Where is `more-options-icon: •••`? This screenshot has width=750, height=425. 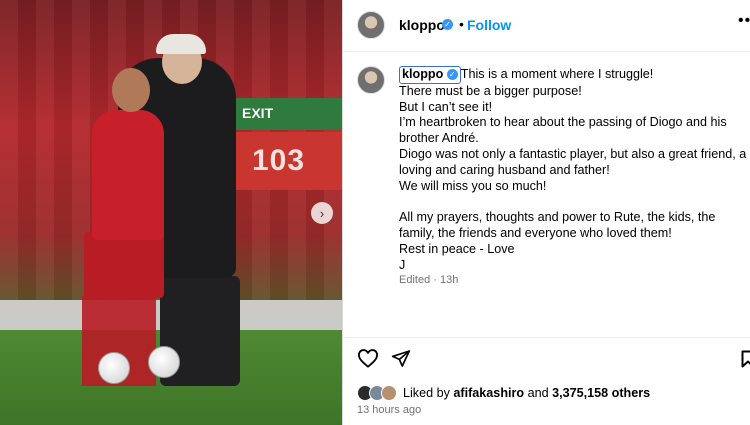 more-options-icon: ••• is located at coordinates (744, 21).